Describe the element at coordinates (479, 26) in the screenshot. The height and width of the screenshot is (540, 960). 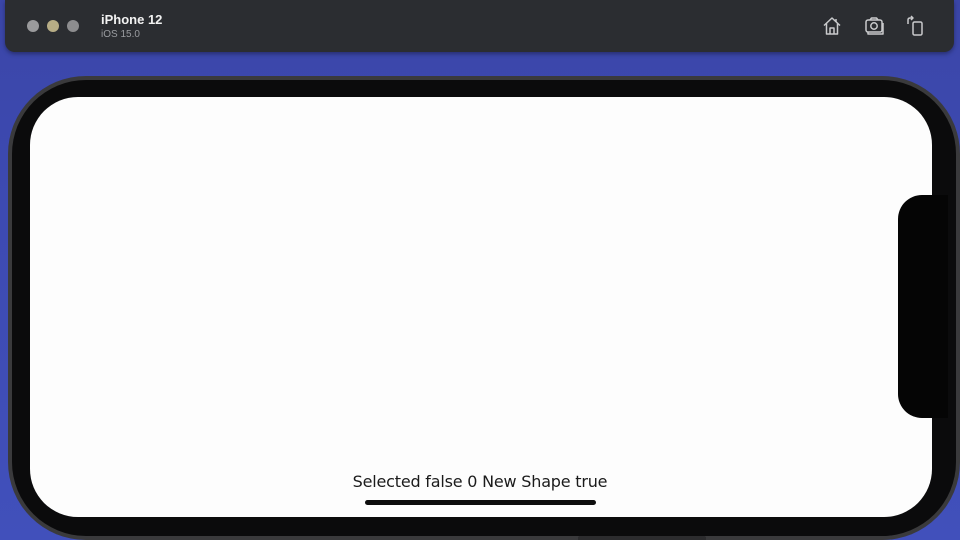
I see `simulator-titlebar: iPhone 12 iOS 15.0` at that location.